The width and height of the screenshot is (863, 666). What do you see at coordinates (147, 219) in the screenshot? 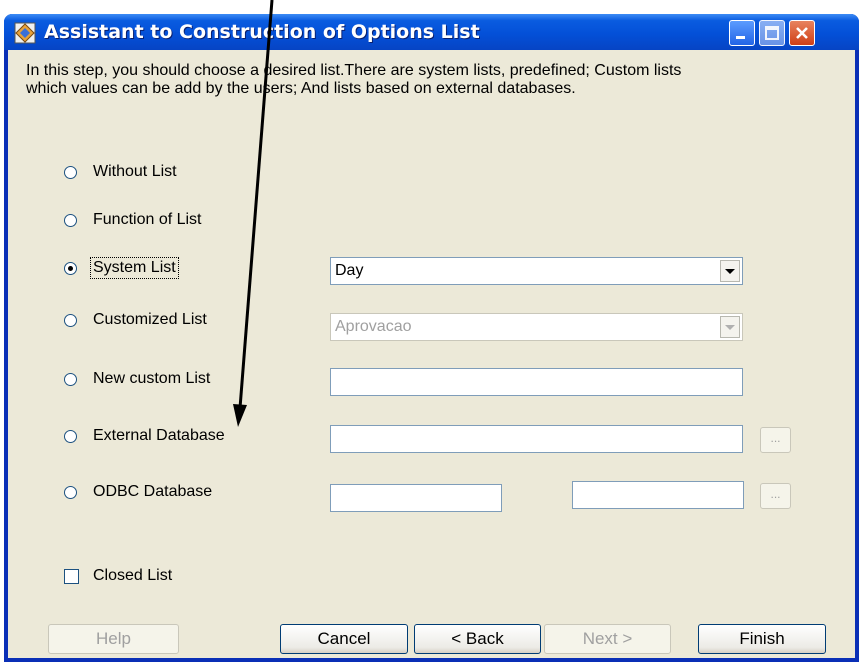
I see `label-function-of-list: Function of List` at bounding box center [147, 219].